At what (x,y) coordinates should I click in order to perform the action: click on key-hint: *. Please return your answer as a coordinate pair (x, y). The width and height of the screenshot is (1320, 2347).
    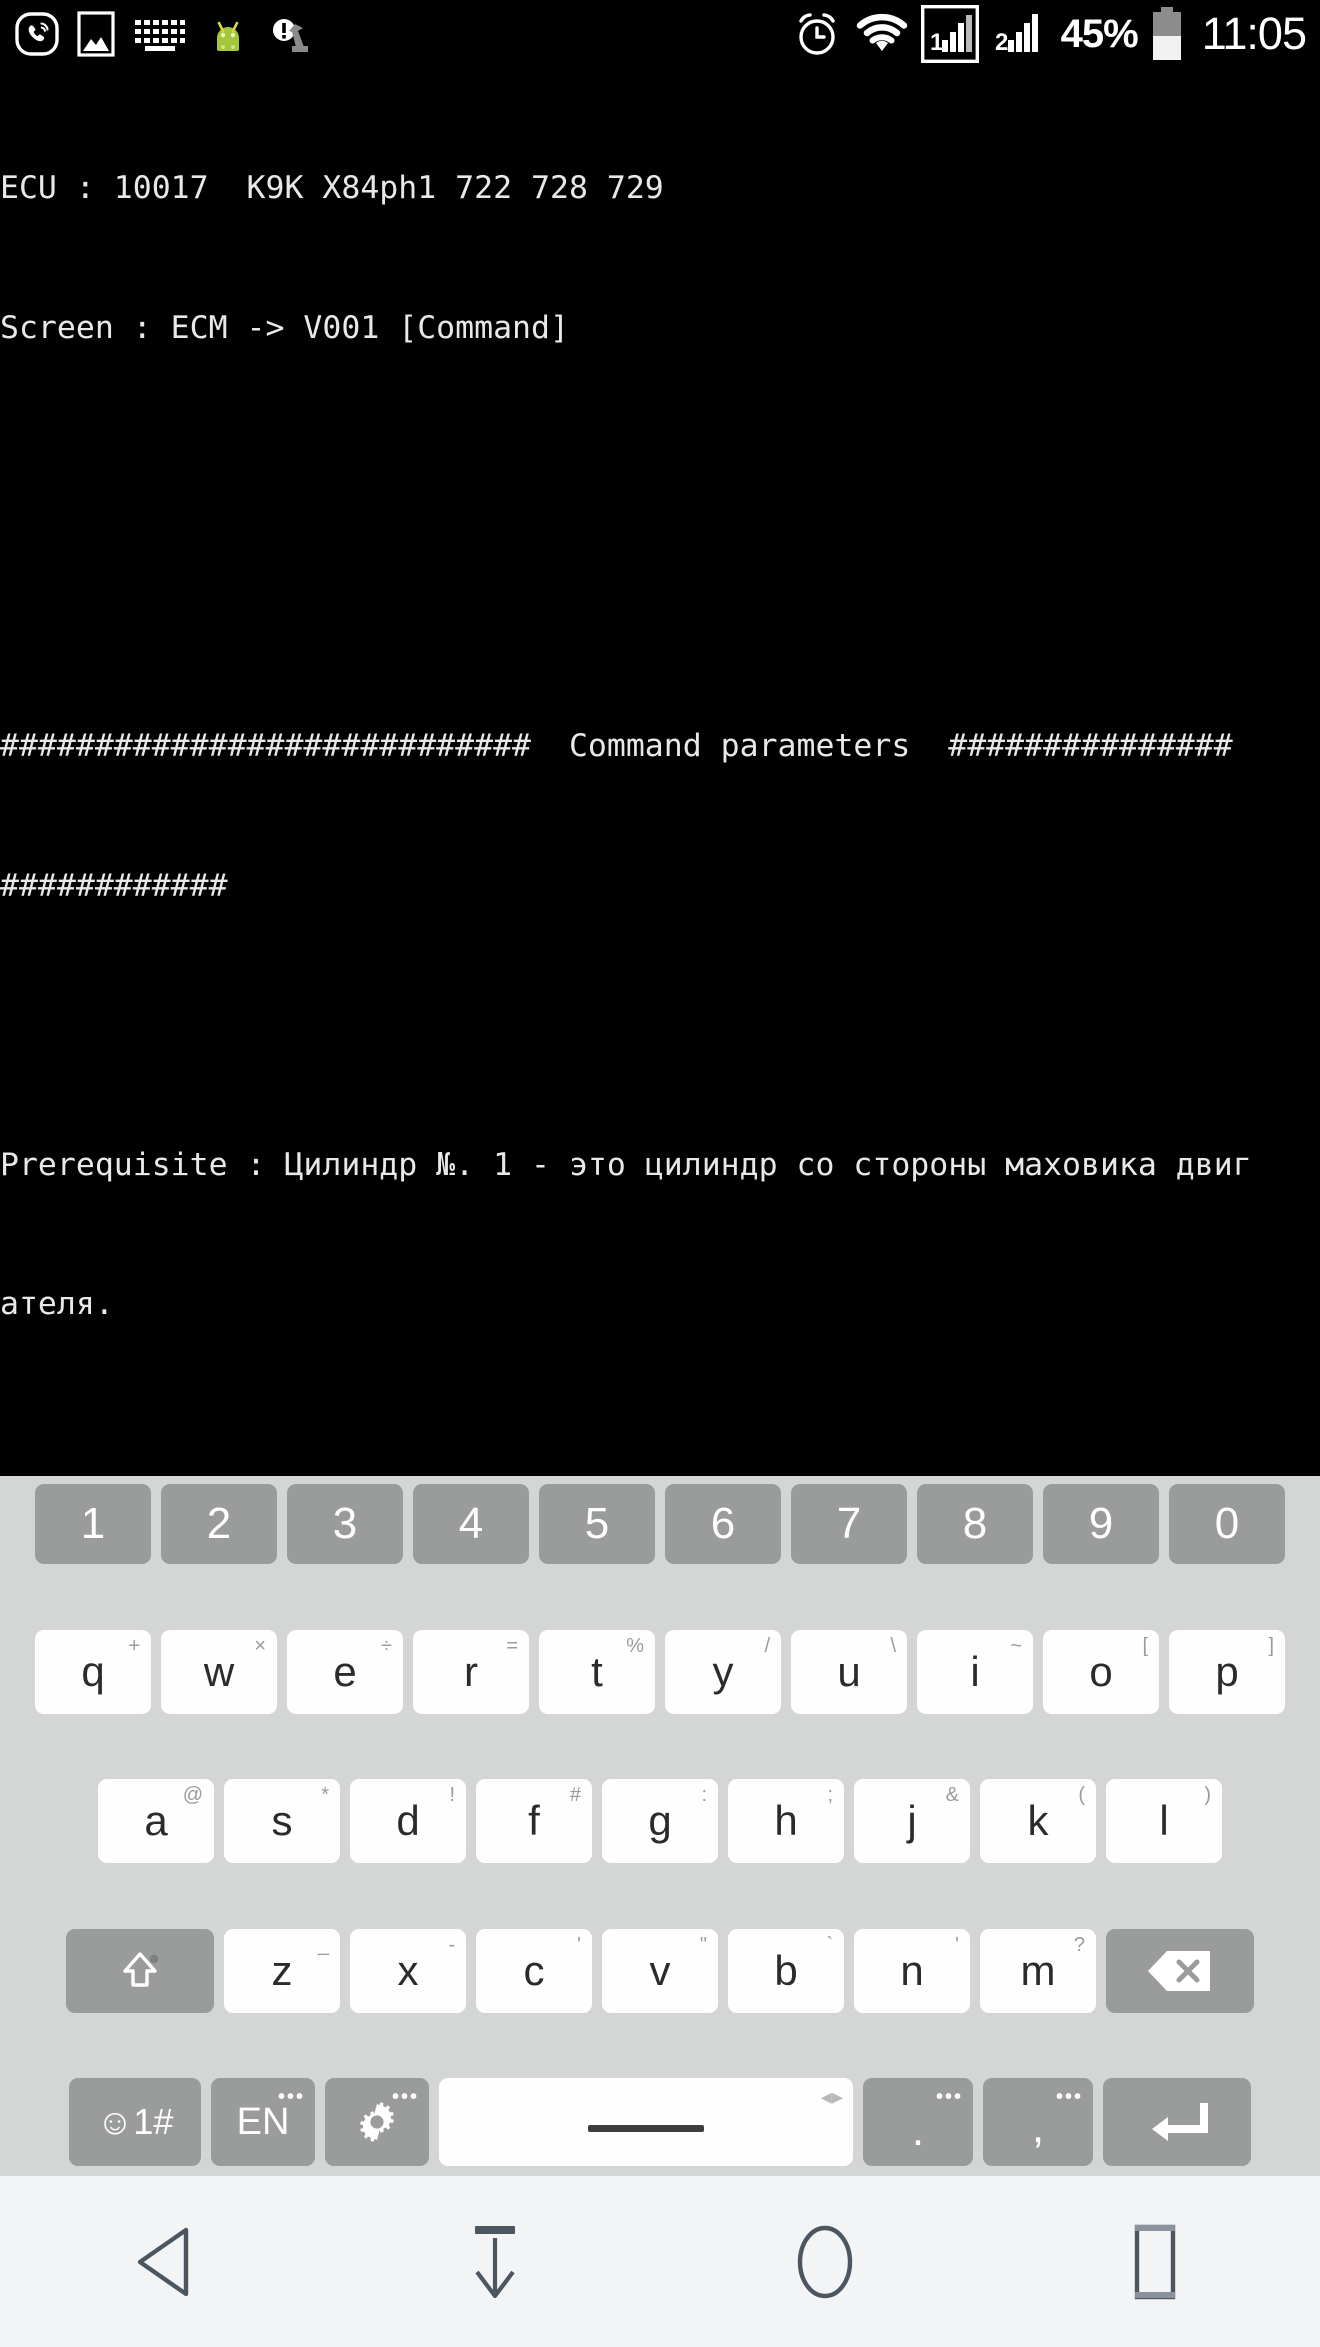
    Looking at the image, I should click on (325, 1795).